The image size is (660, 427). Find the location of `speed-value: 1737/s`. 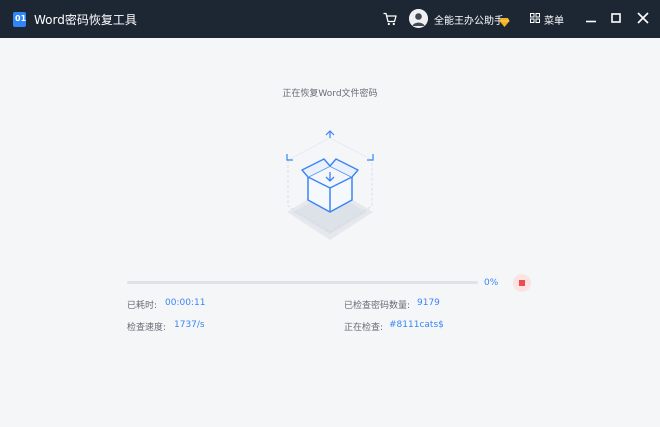

speed-value: 1737/s is located at coordinates (189, 325).